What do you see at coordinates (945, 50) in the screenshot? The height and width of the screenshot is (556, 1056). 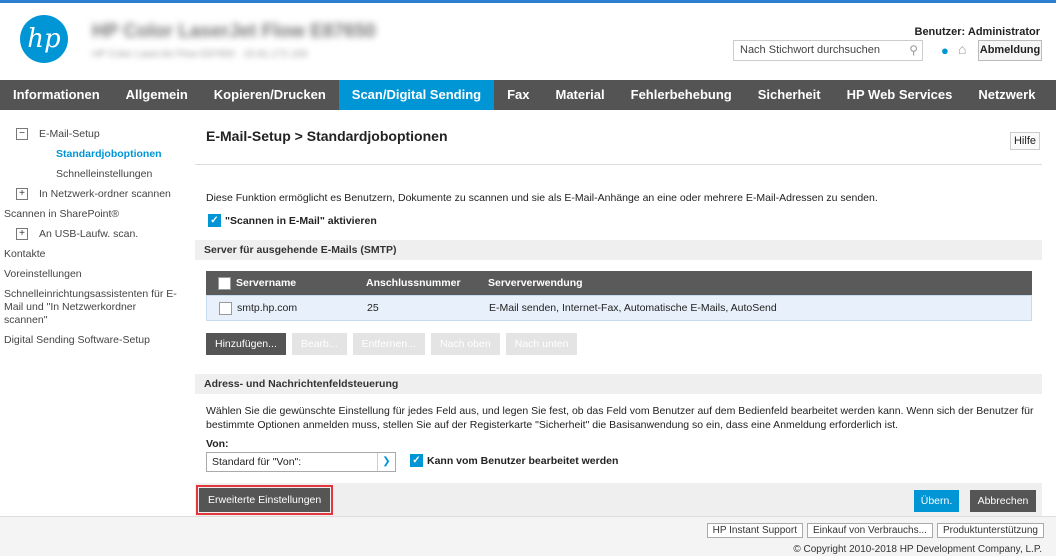 I see `help-bubble-icon: ●` at bounding box center [945, 50].